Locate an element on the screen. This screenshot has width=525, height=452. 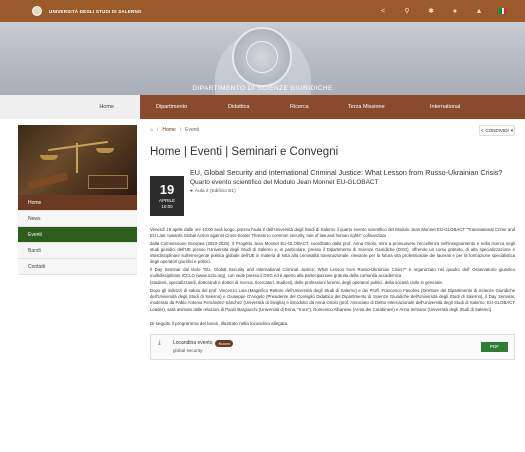
share-label: CONDIVIDI is located at coordinates (497, 130).